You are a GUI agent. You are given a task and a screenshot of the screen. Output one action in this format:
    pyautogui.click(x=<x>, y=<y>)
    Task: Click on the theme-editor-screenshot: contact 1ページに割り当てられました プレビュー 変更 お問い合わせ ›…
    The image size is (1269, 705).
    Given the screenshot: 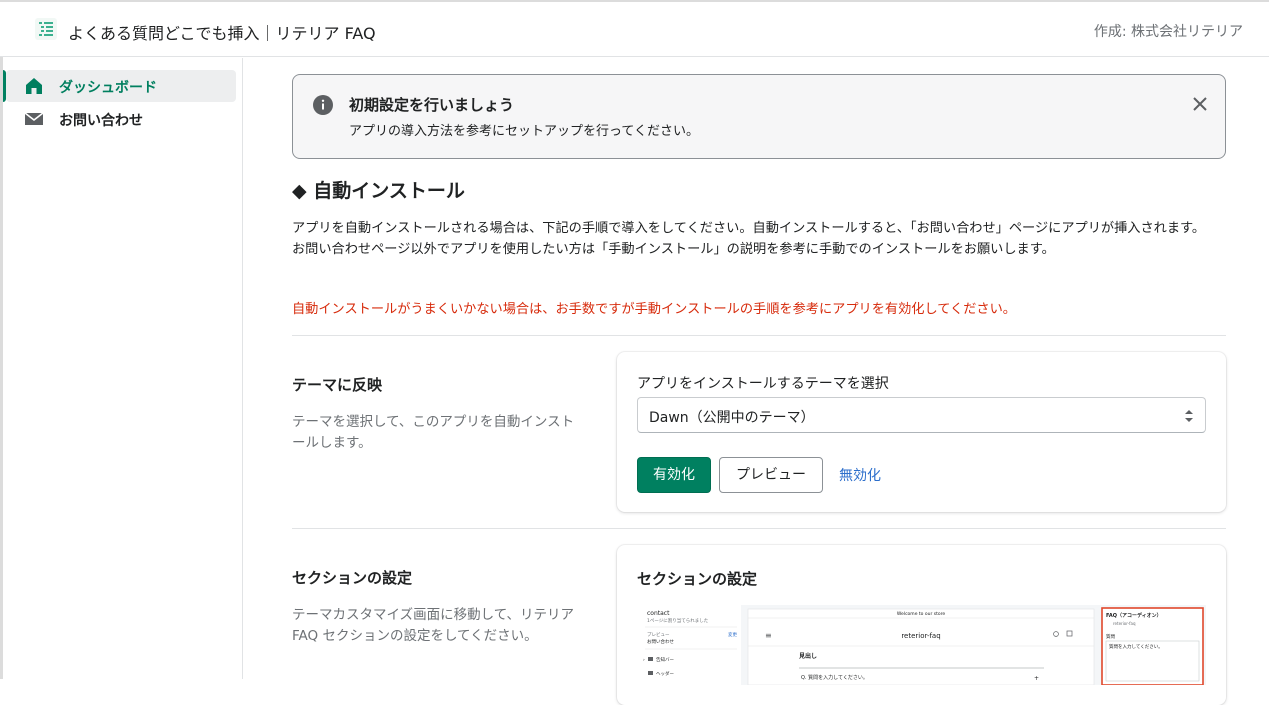 What is the action you would take?
    pyautogui.click(x=921, y=645)
    